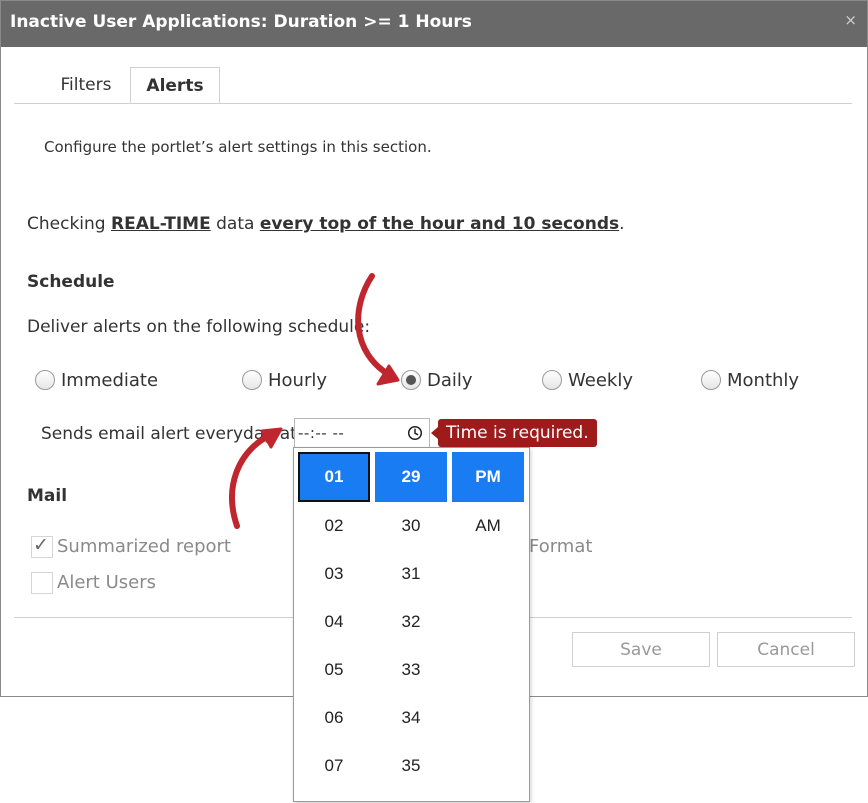 This screenshot has height=803, width=868. I want to click on tab-alerts: Alerts, so click(175, 85).